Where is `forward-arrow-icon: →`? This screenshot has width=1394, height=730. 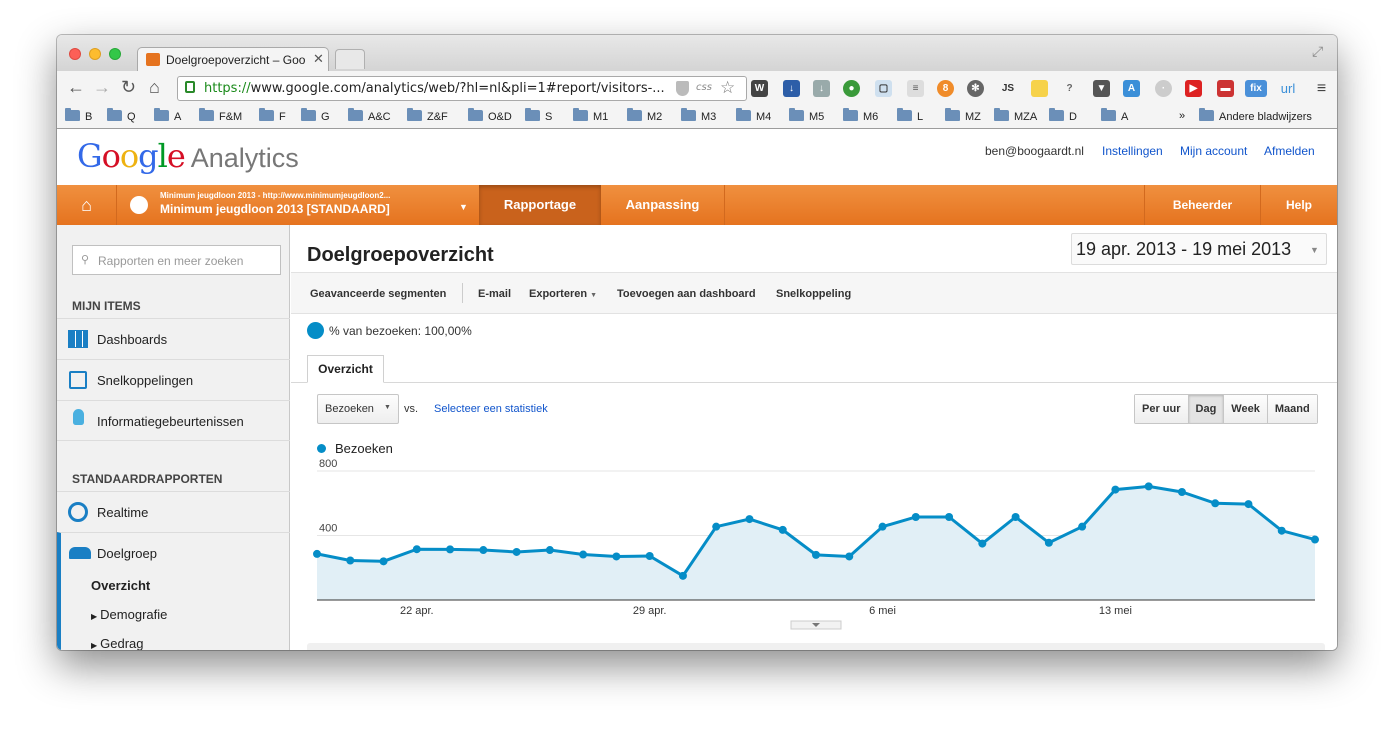
forward-arrow-icon: → is located at coordinates (102, 87).